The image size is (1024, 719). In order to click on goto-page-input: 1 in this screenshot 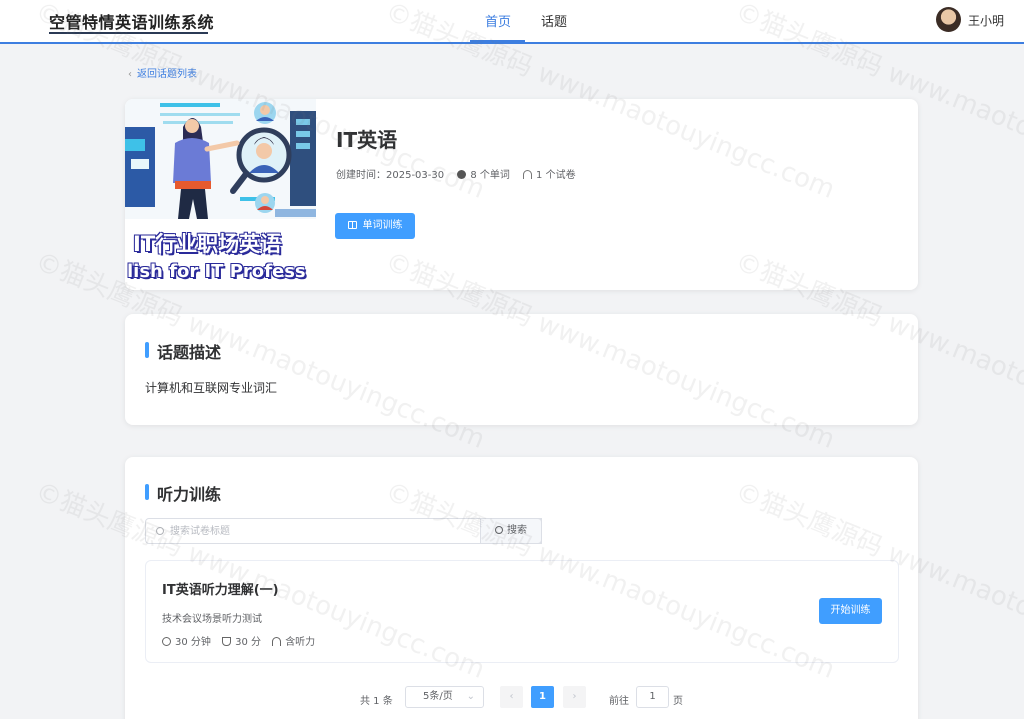, I will do `click(652, 697)`.